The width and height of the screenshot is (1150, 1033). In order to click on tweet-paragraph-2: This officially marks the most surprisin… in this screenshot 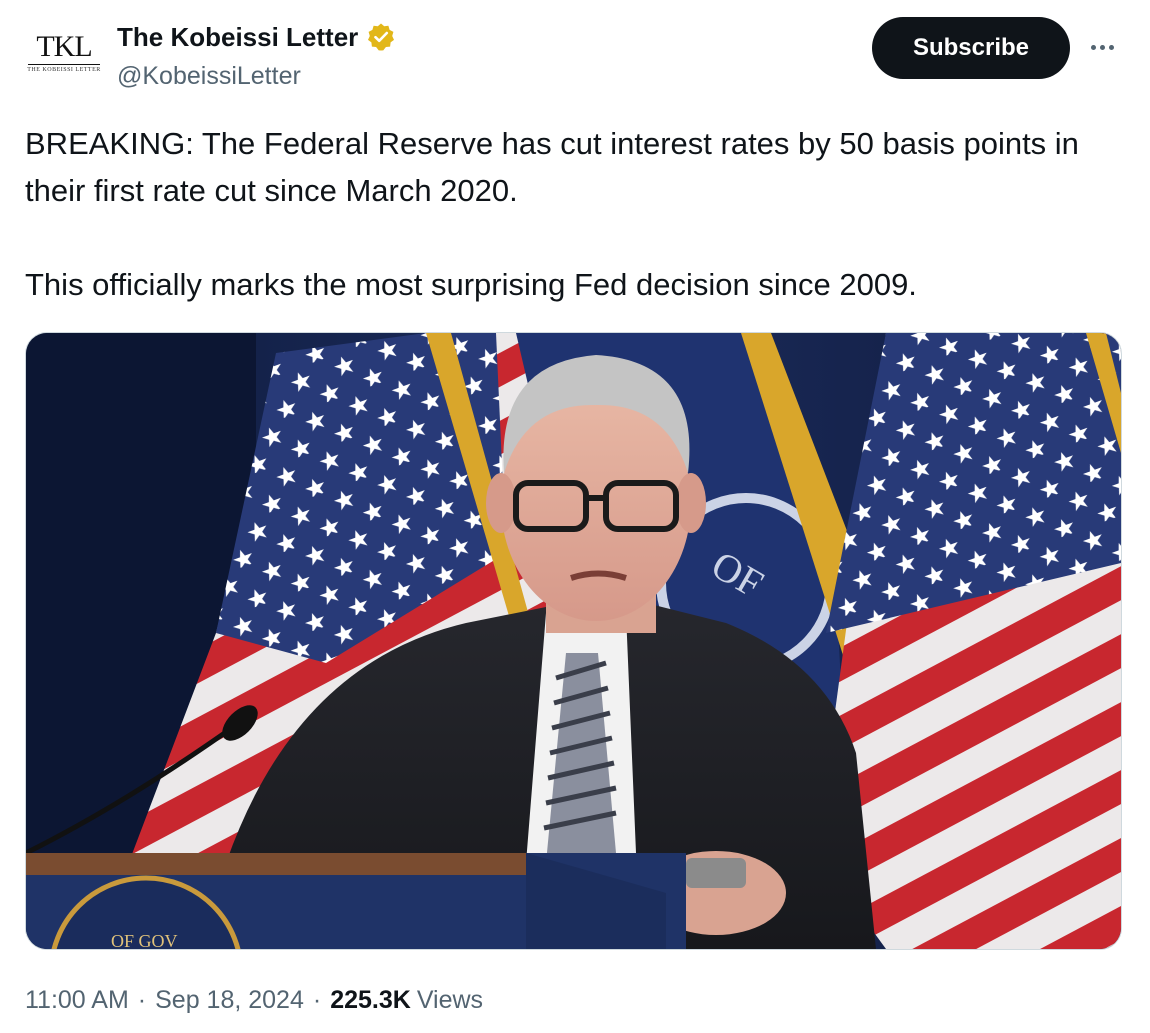, I will do `click(471, 284)`.